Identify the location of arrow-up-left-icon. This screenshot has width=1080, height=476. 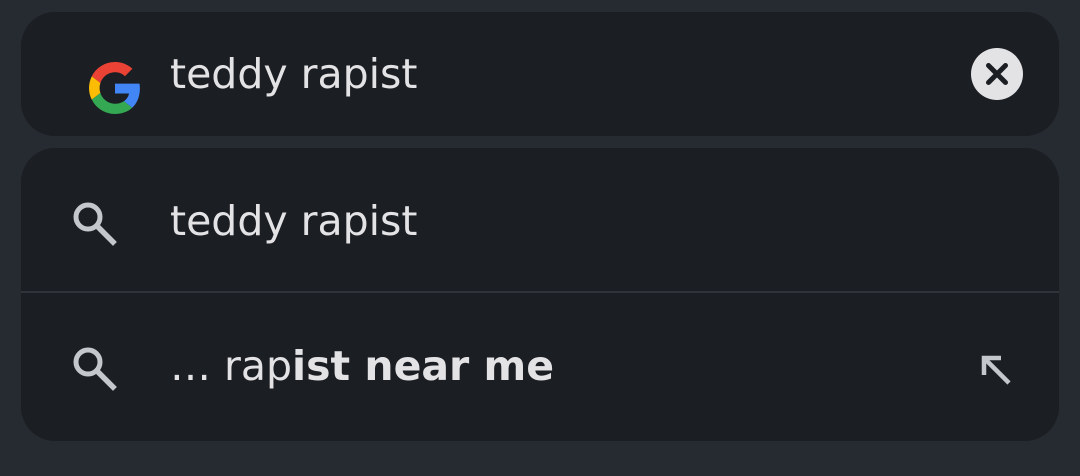
(996, 370).